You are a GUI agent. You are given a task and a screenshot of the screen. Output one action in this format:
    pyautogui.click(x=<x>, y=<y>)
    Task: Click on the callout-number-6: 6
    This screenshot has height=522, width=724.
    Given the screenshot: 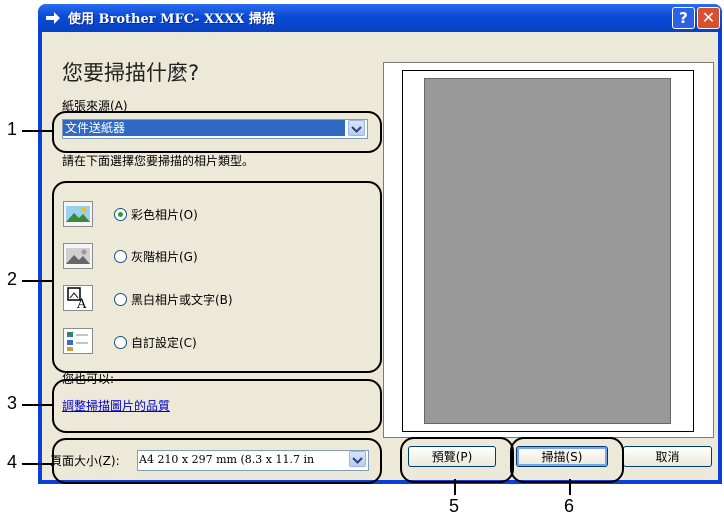 What is the action you would take?
    pyautogui.click(x=569, y=506)
    